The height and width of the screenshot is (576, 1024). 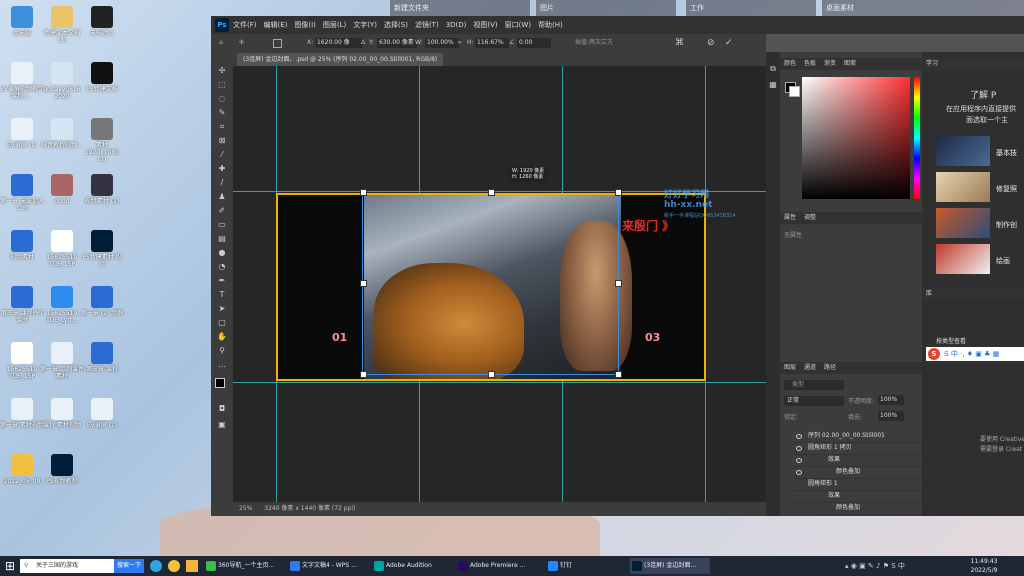 I want to click on menu-item: 滤镜(T), so click(x=427, y=25).